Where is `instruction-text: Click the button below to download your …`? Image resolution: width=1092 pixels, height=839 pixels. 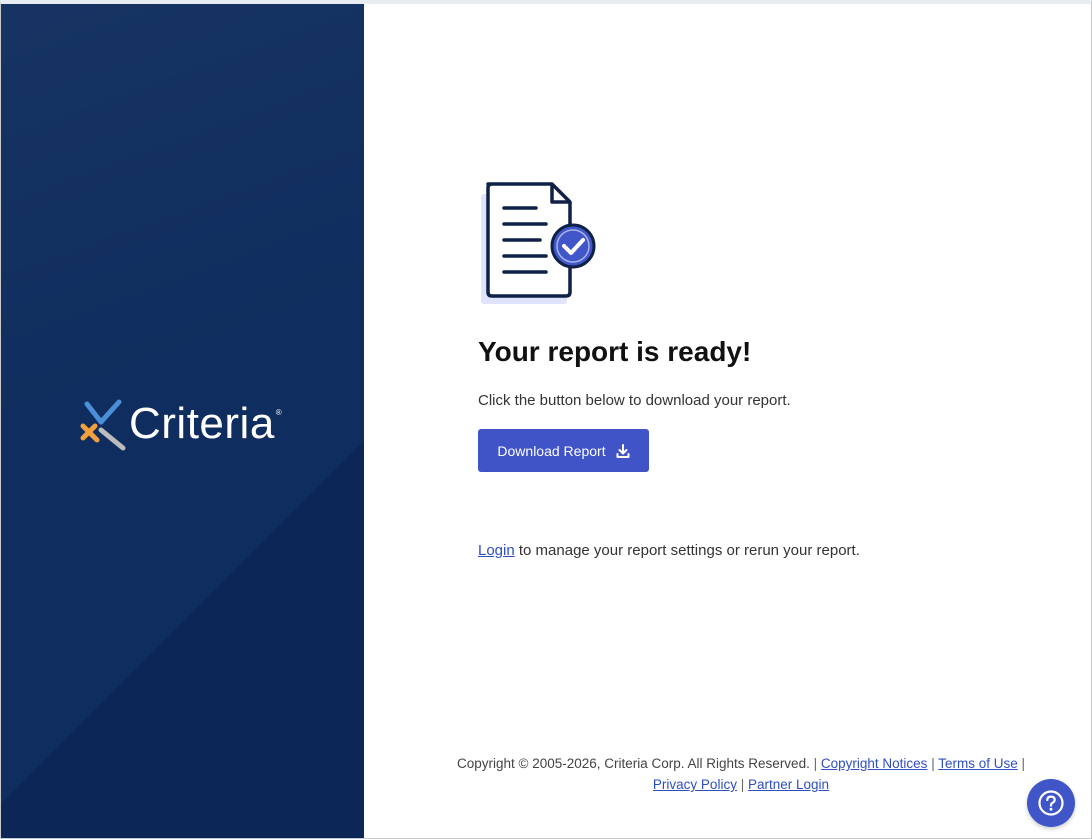
instruction-text: Click the button below to download your … is located at coordinates (634, 400).